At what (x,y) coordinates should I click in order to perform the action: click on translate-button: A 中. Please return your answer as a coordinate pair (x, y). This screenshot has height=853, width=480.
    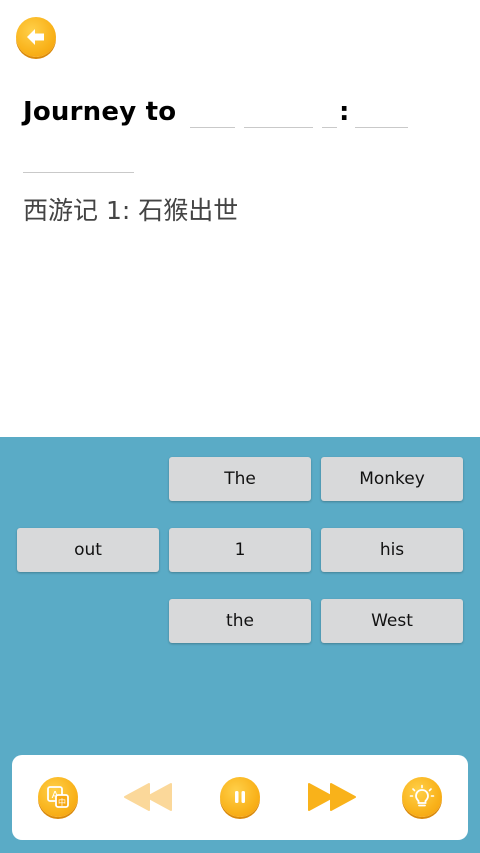
    Looking at the image, I should click on (58, 797).